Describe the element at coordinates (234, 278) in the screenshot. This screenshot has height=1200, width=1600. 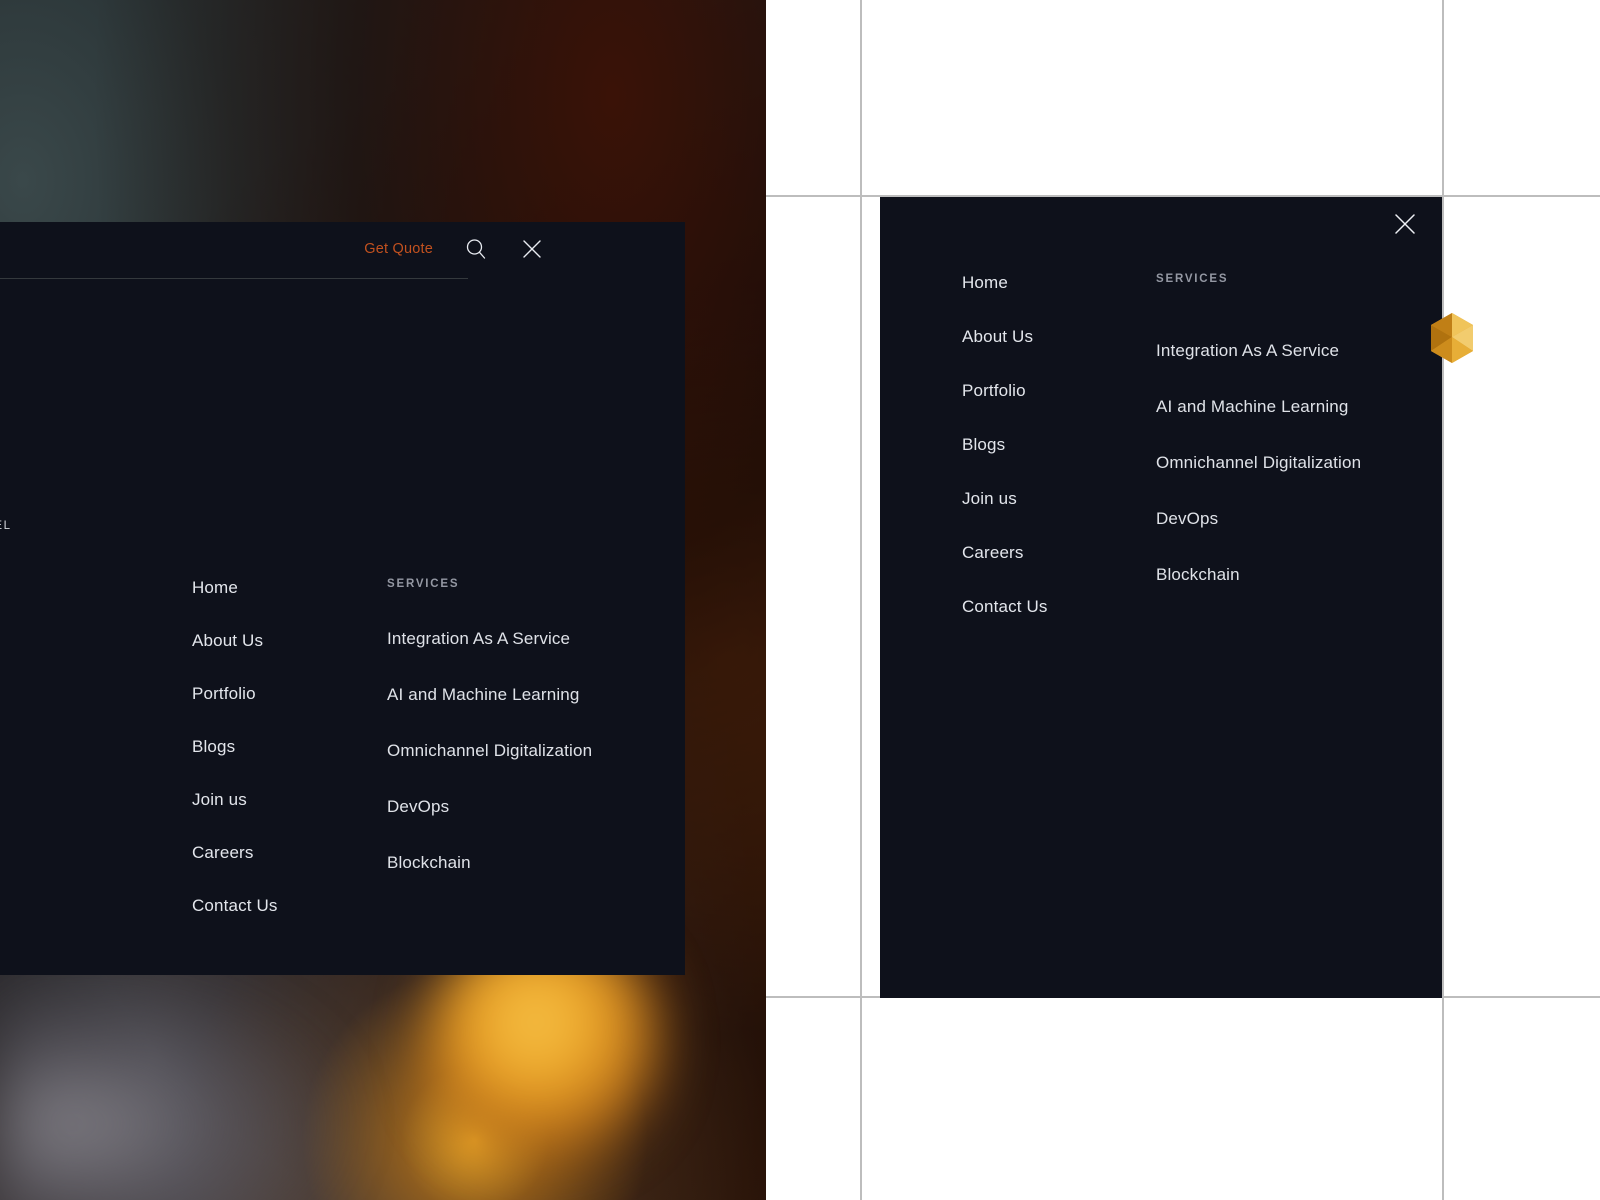
I see `topbar-divider` at that location.